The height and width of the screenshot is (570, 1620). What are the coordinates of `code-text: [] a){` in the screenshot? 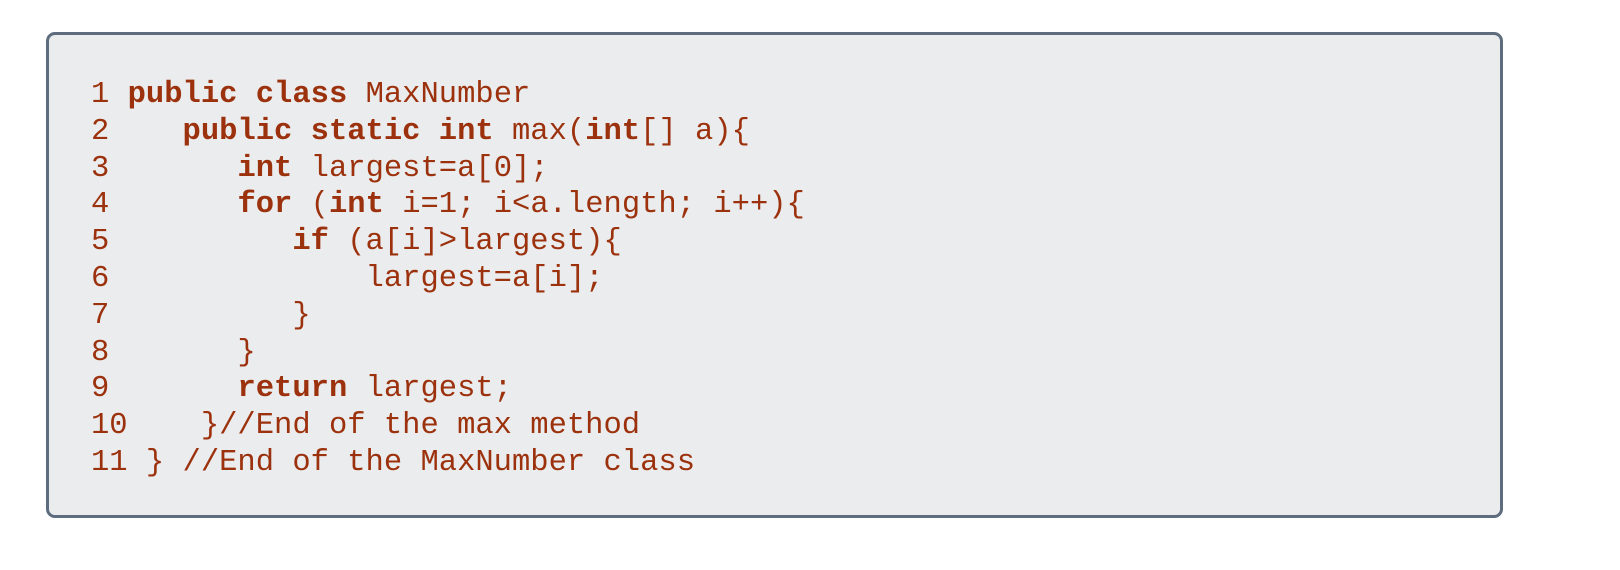 It's located at (695, 131).